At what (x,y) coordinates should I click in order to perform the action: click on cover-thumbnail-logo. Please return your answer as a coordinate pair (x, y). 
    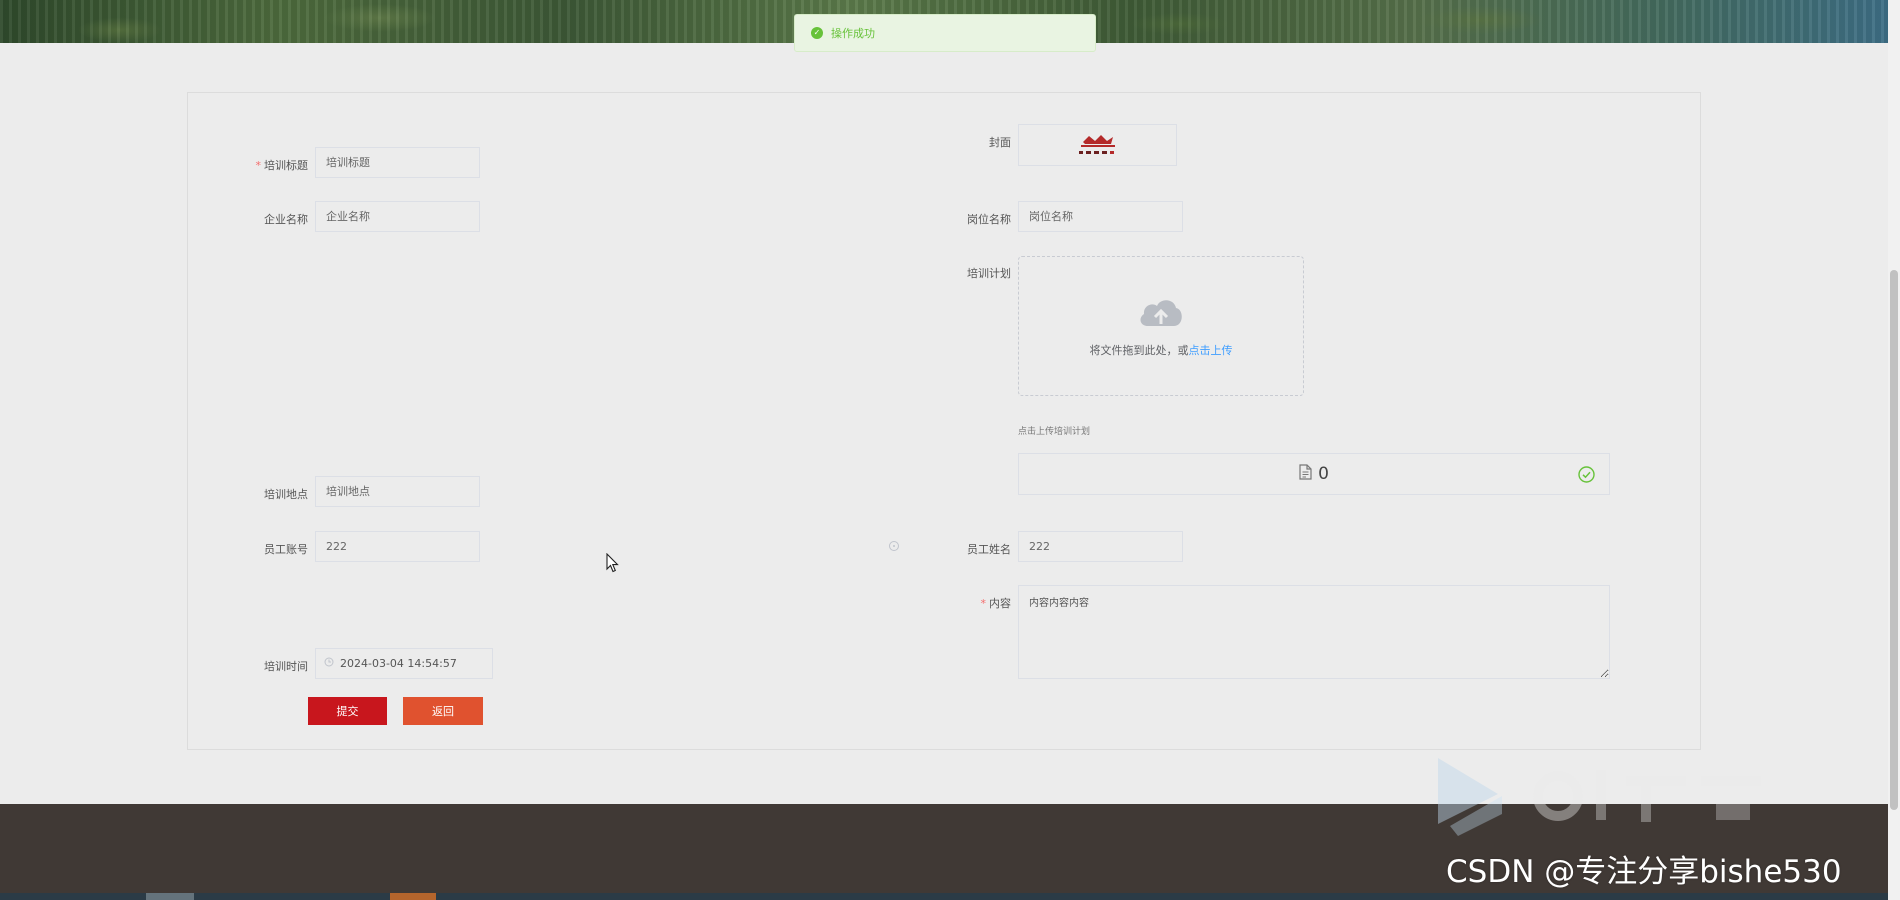
    Looking at the image, I should click on (1096, 144).